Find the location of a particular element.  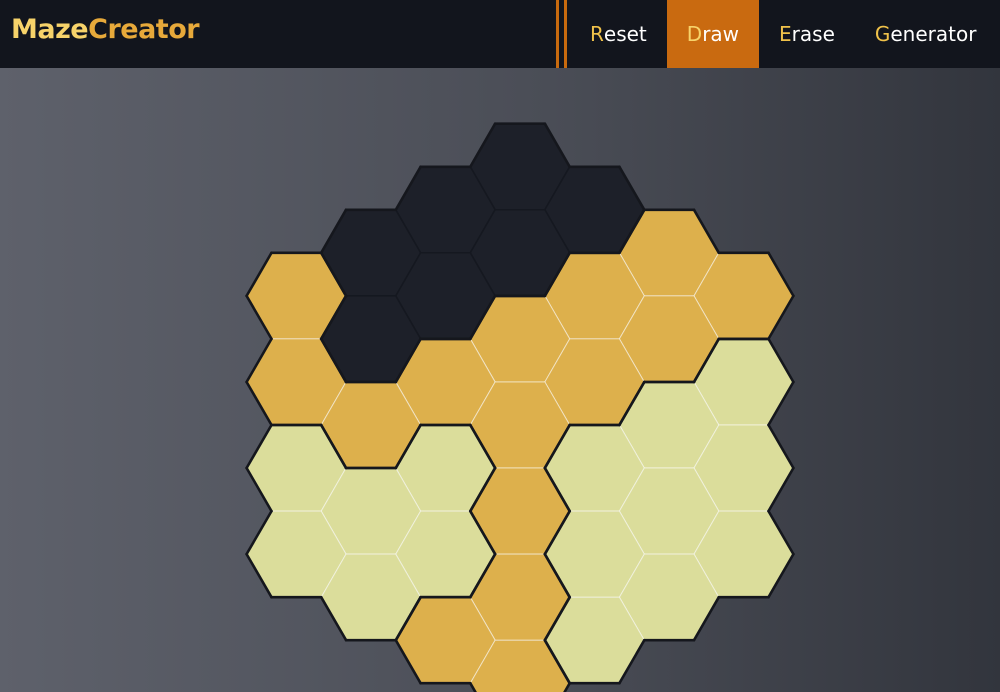

erase-button: Erase is located at coordinates (807, 34).